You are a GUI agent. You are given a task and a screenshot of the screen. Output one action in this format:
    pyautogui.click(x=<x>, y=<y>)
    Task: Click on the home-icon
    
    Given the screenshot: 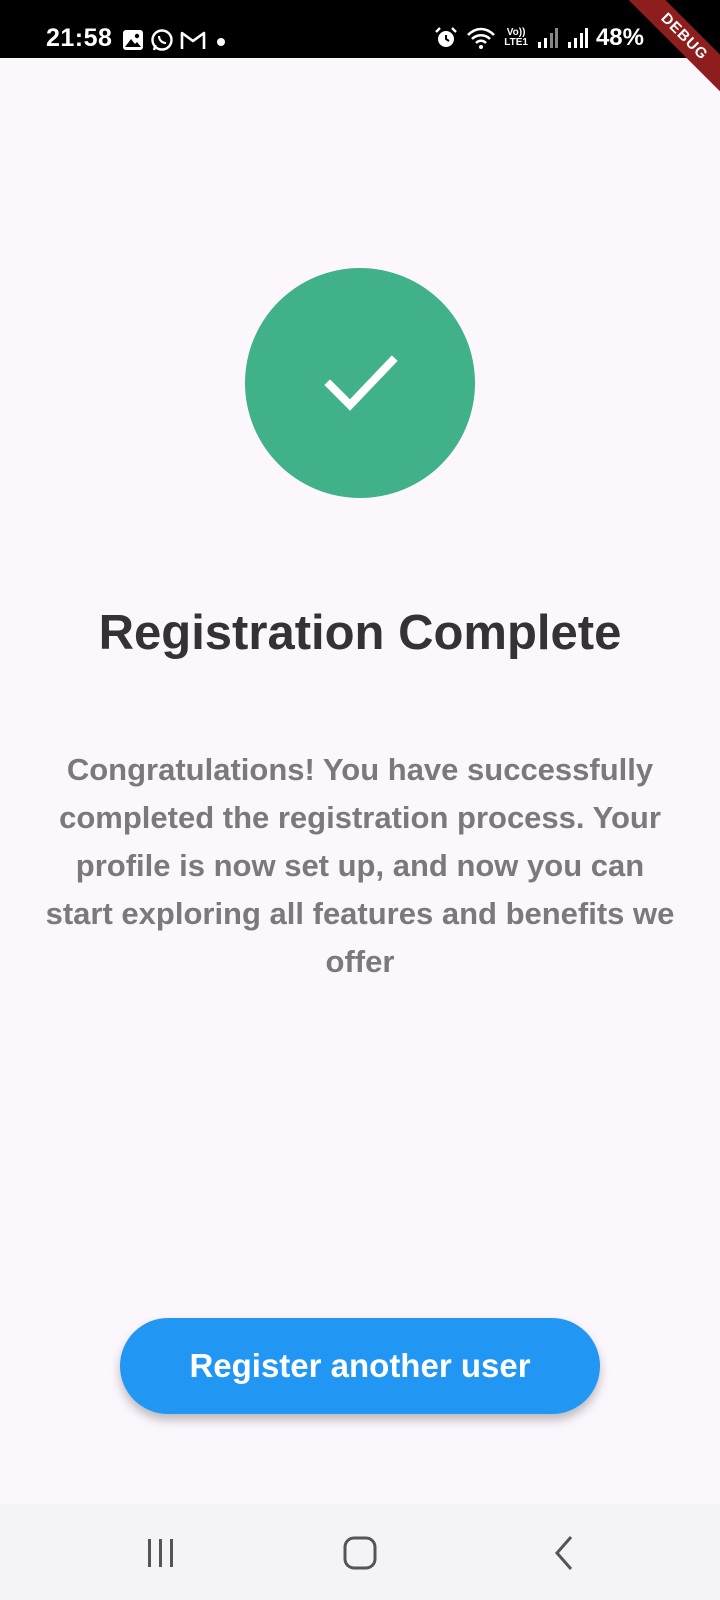 What is the action you would take?
    pyautogui.click(x=360, y=1553)
    